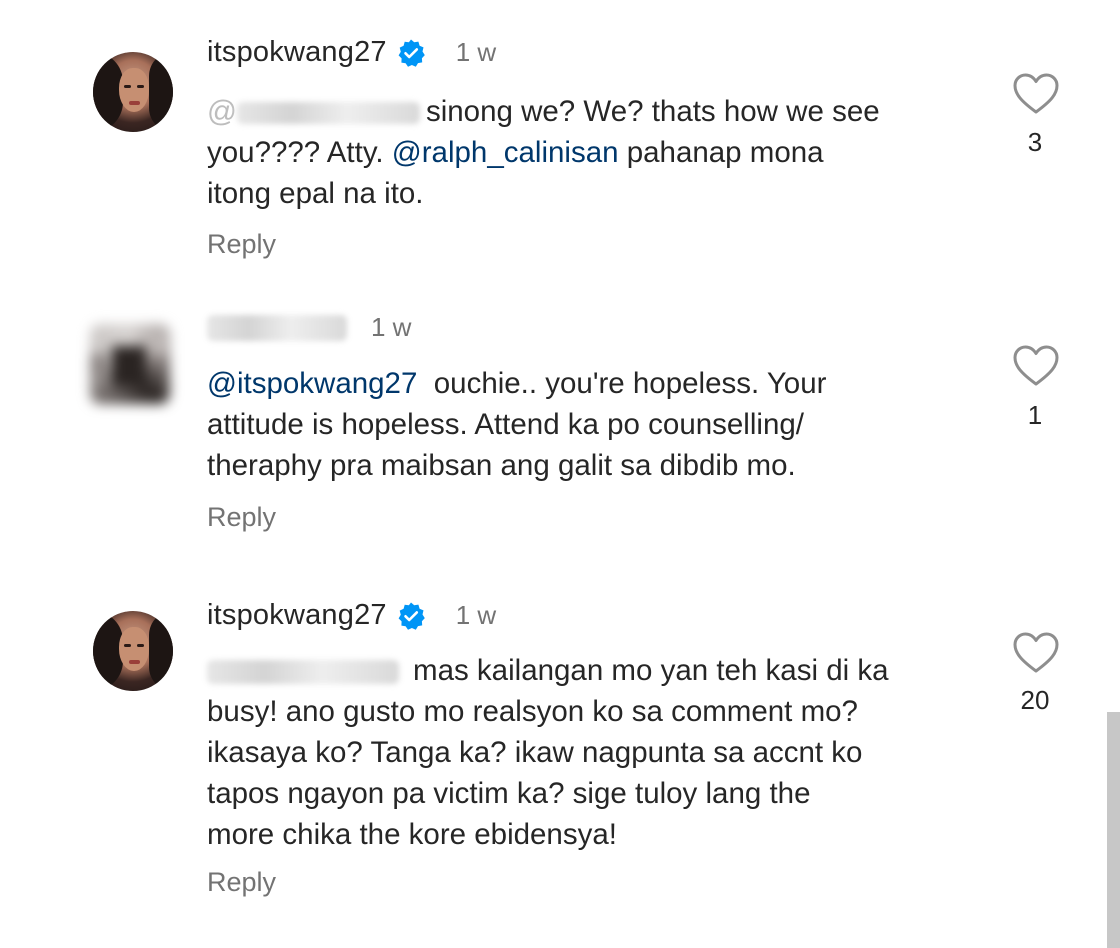 Image resolution: width=1120 pixels, height=948 pixels. What do you see at coordinates (222, 111) in the screenshot?
I see `mention-prefix: @` at bounding box center [222, 111].